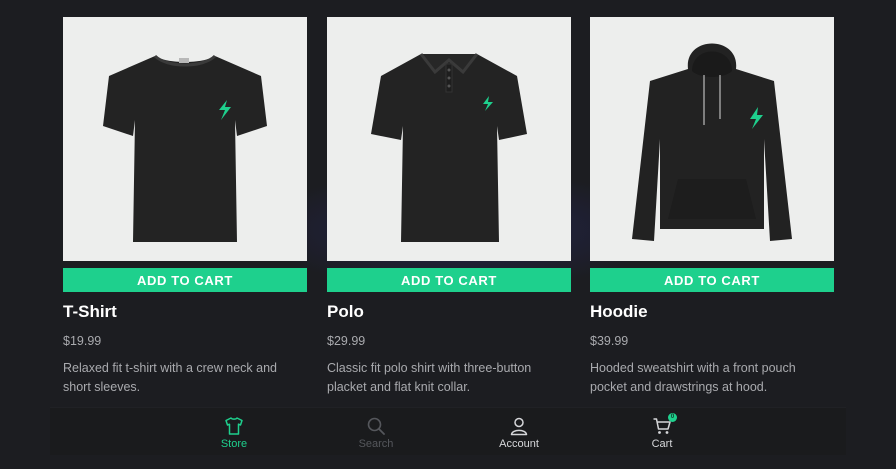 The width and height of the screenshot is (896, 469). Describe the element at coordinates (185, 148) in the screenshot. I see `tshirt-image` at that location.